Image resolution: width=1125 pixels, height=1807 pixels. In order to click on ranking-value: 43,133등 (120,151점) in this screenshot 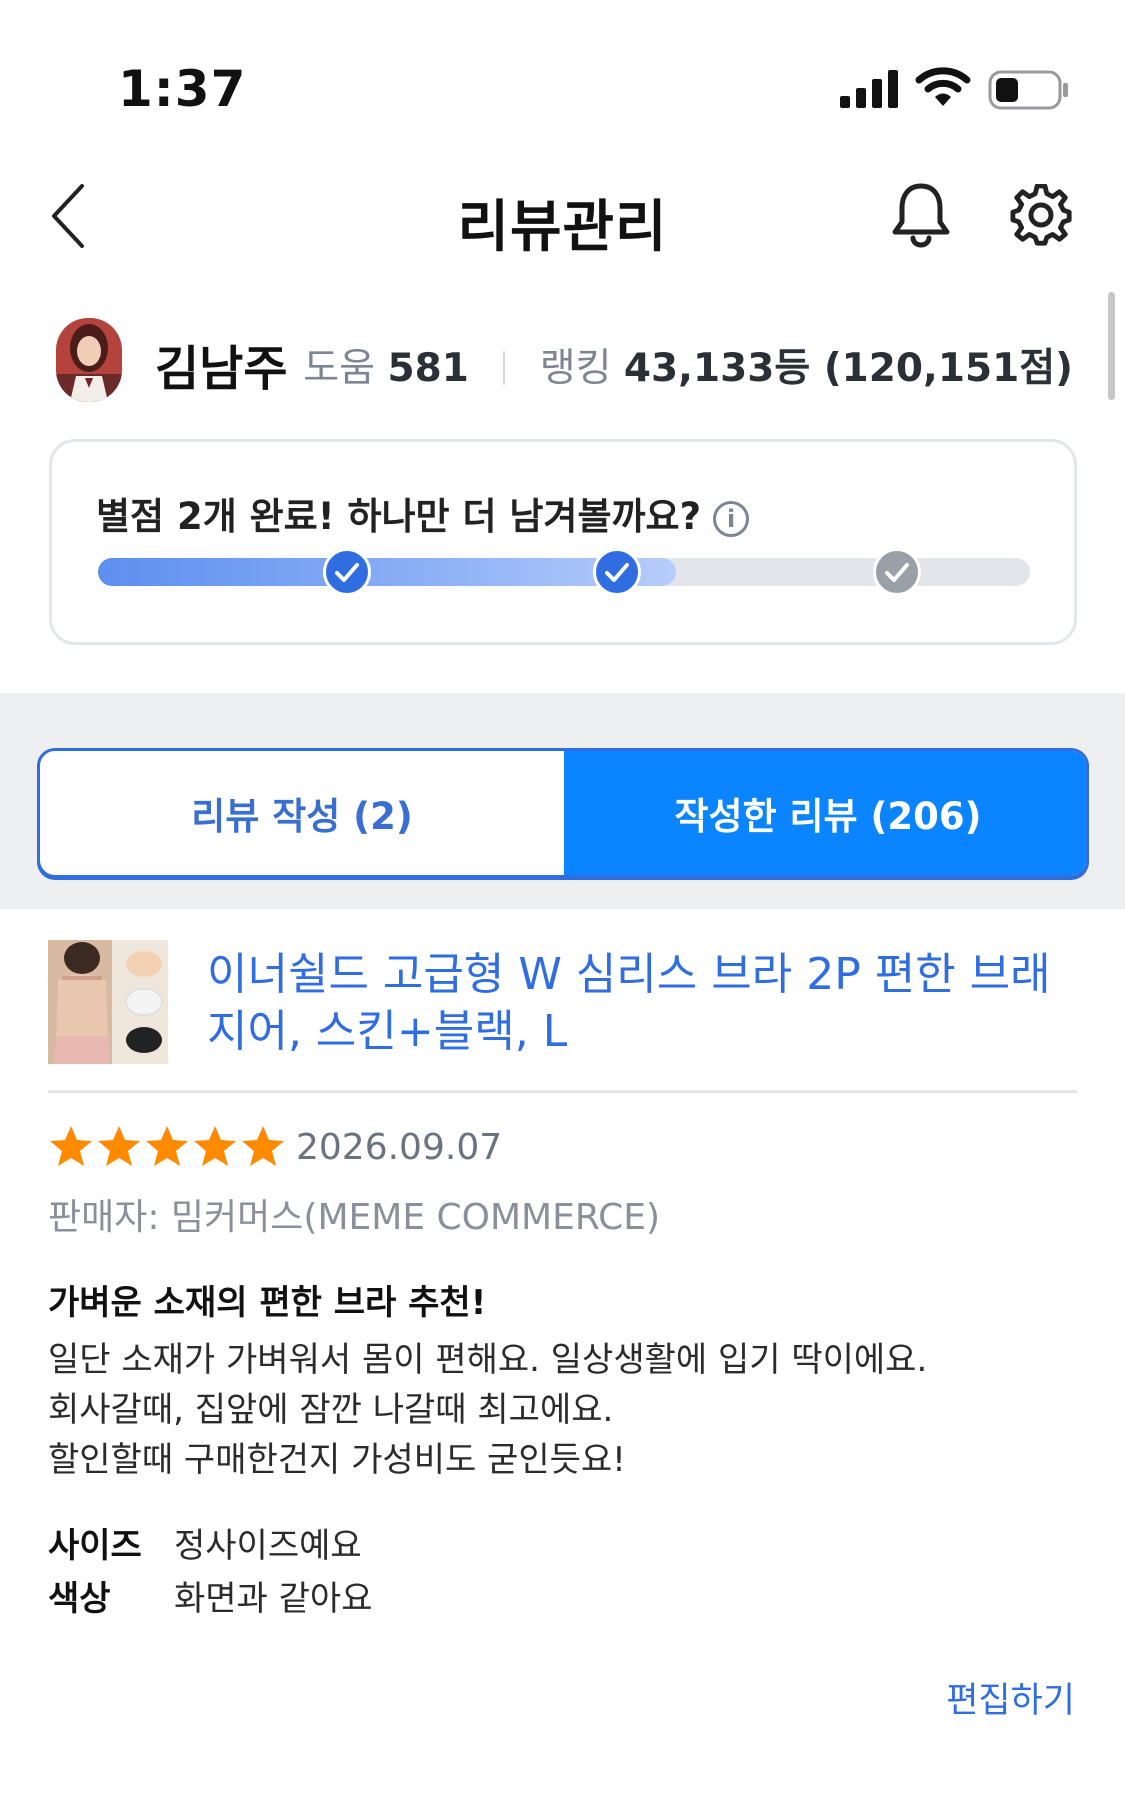, I will do `click(848, 368)`.